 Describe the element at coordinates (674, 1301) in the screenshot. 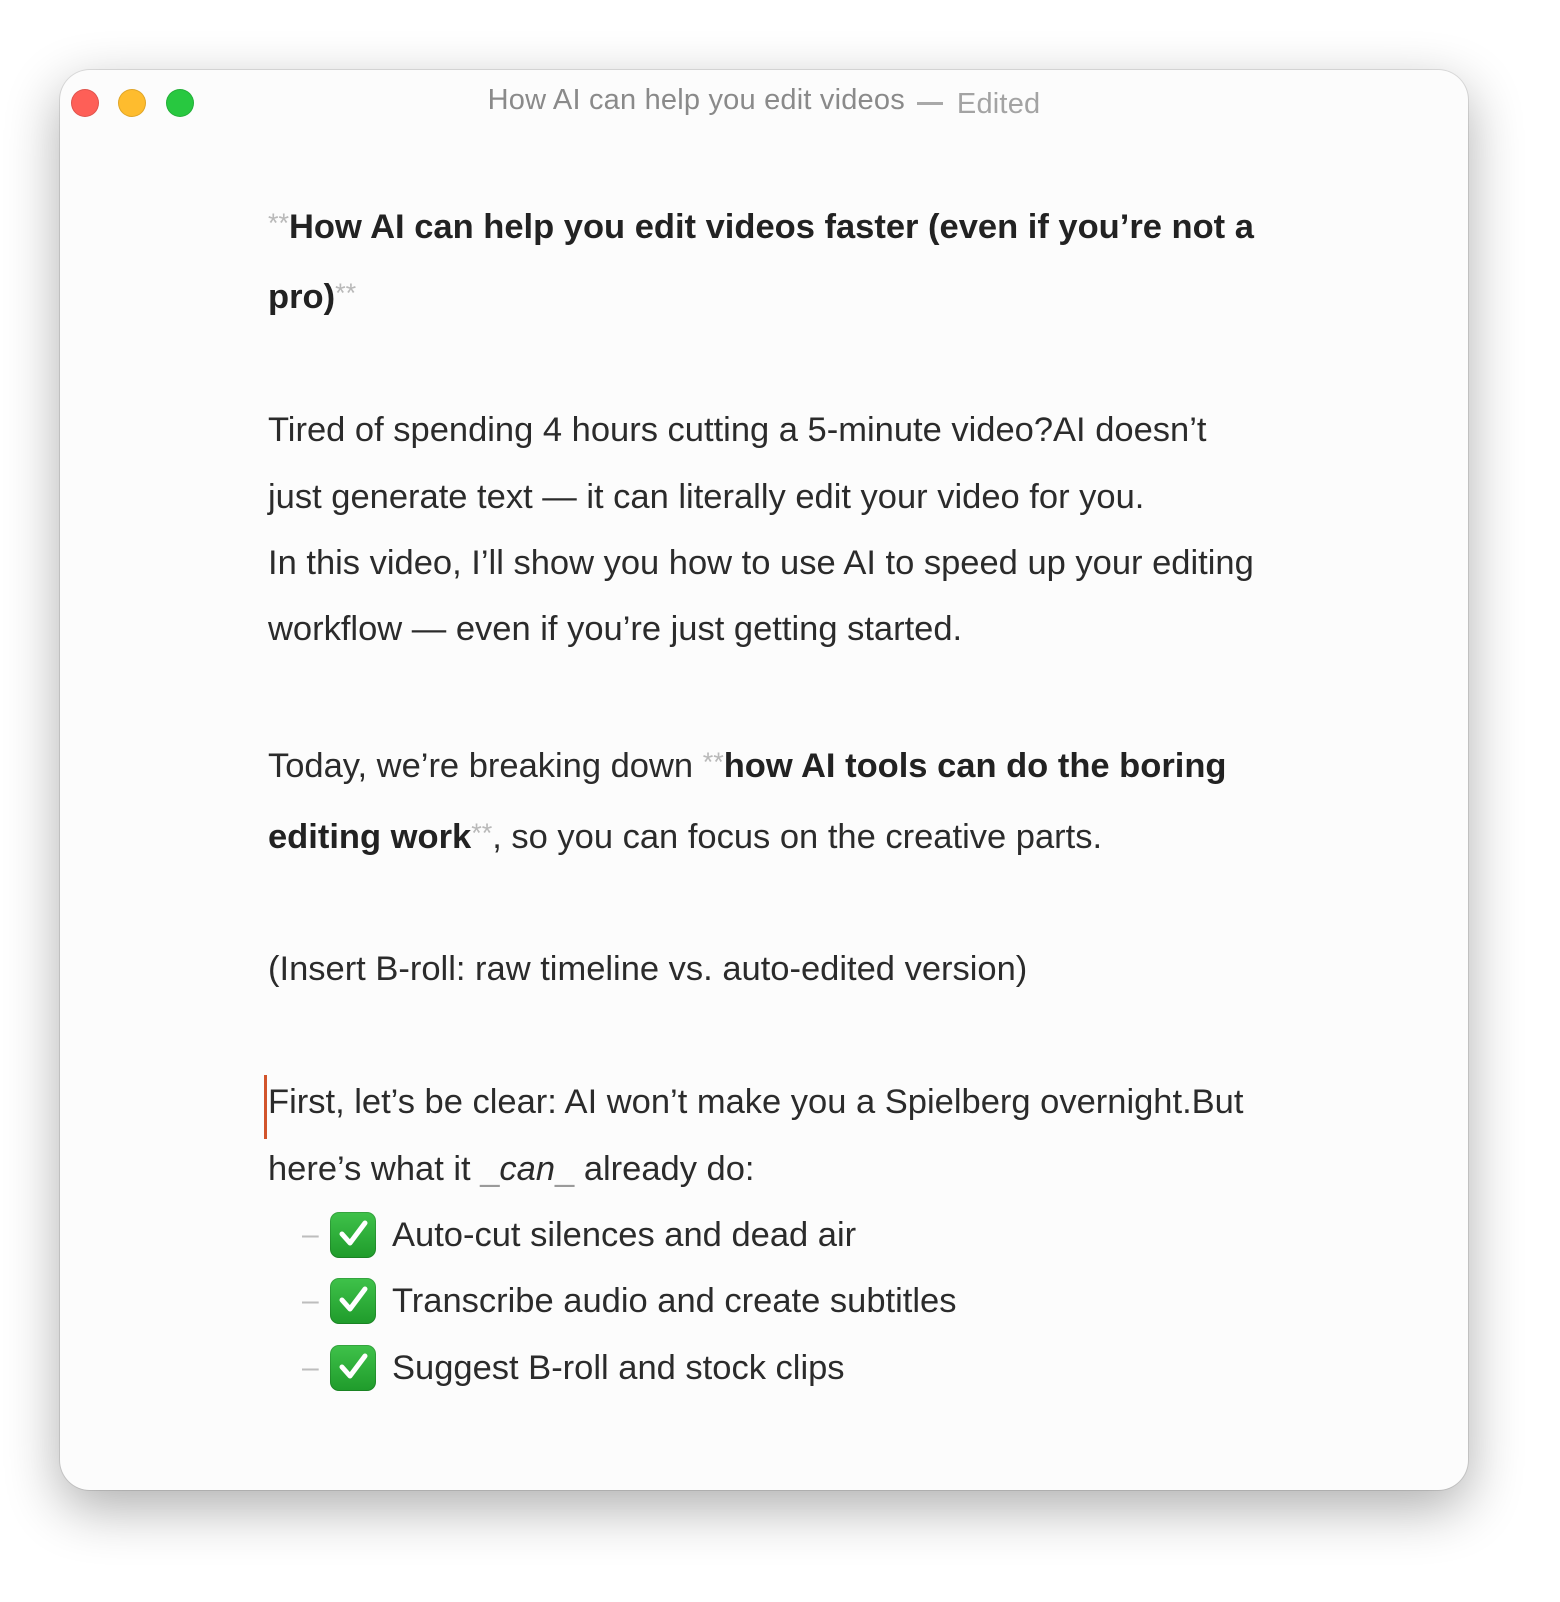

I see `list-item-text: Transcribe audio and create subtitles` at that location.